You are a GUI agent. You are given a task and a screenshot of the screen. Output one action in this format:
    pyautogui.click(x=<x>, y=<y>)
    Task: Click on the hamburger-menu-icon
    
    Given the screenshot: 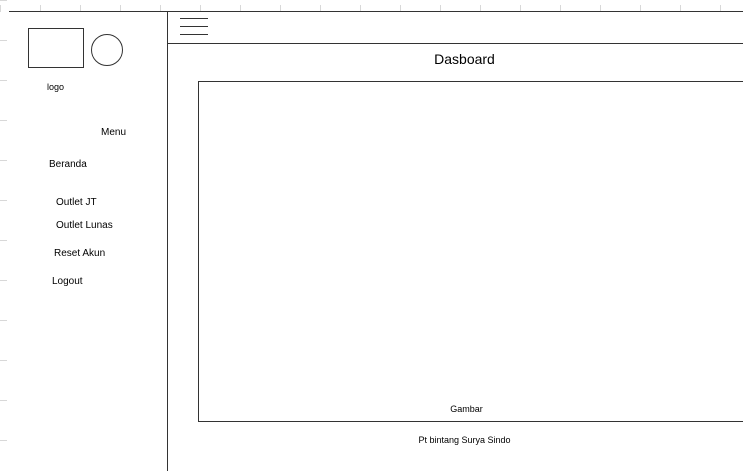 What is the action you would take?
    pyautogui.click(x=194, y=27)
    